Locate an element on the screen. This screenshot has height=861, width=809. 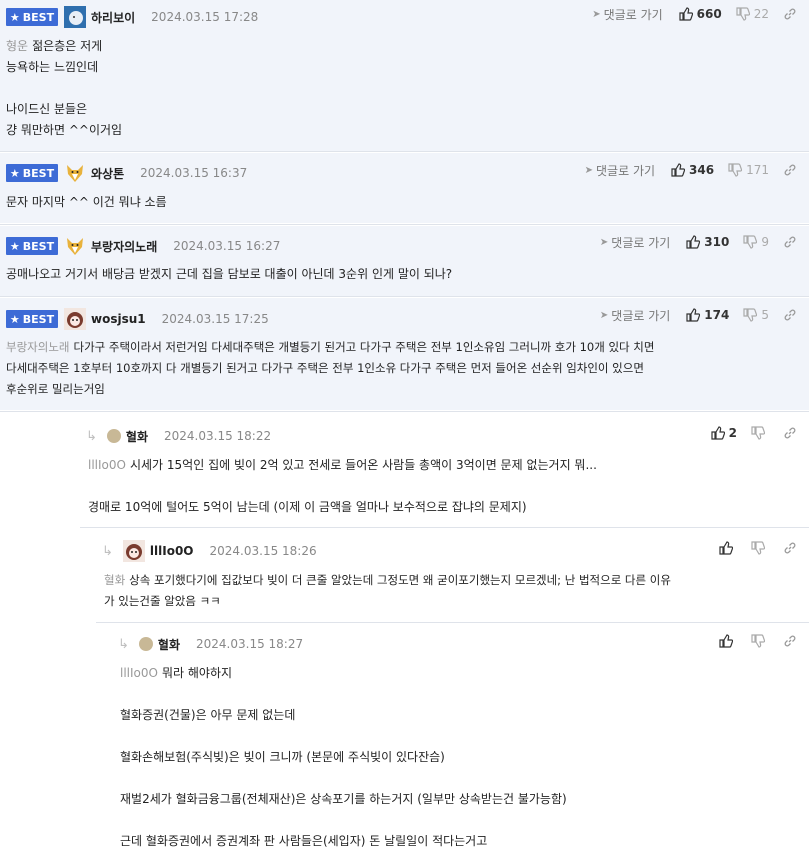
author-nickname: 하리보이 is located at coordinates (113, 17).